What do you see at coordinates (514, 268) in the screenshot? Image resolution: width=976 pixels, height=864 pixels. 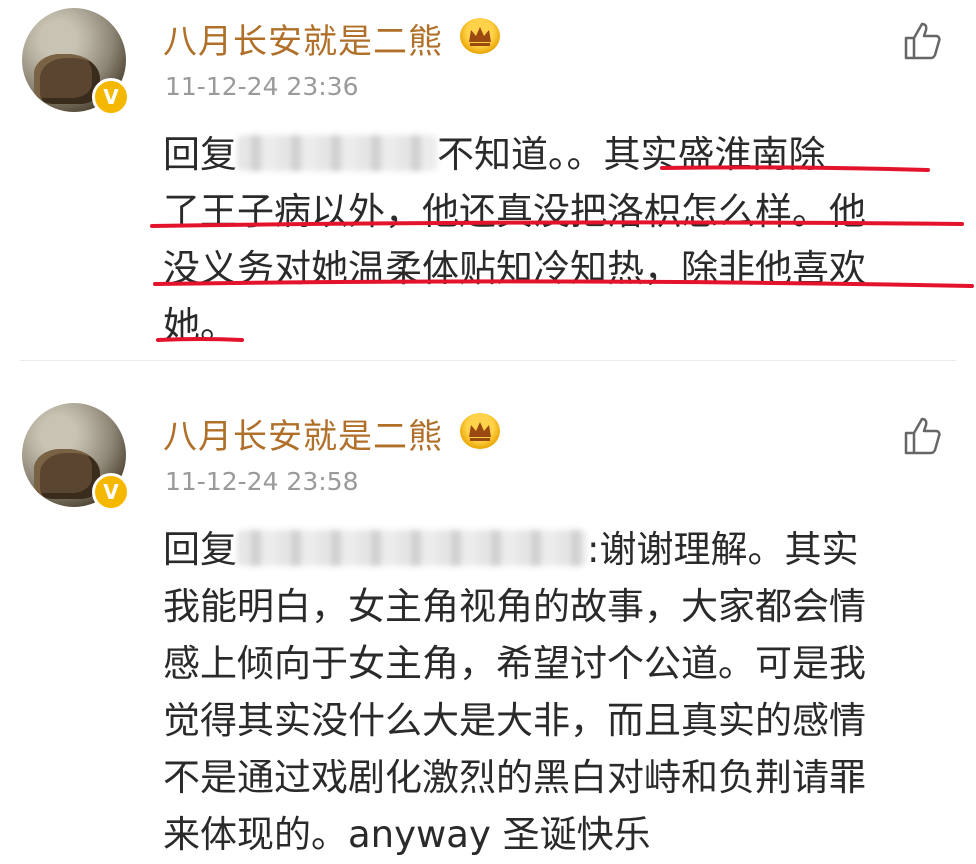 I see `text-line: 没义务对她温柔体贴知冷知热，除非他喜欢` at bounding box center [514, 268].